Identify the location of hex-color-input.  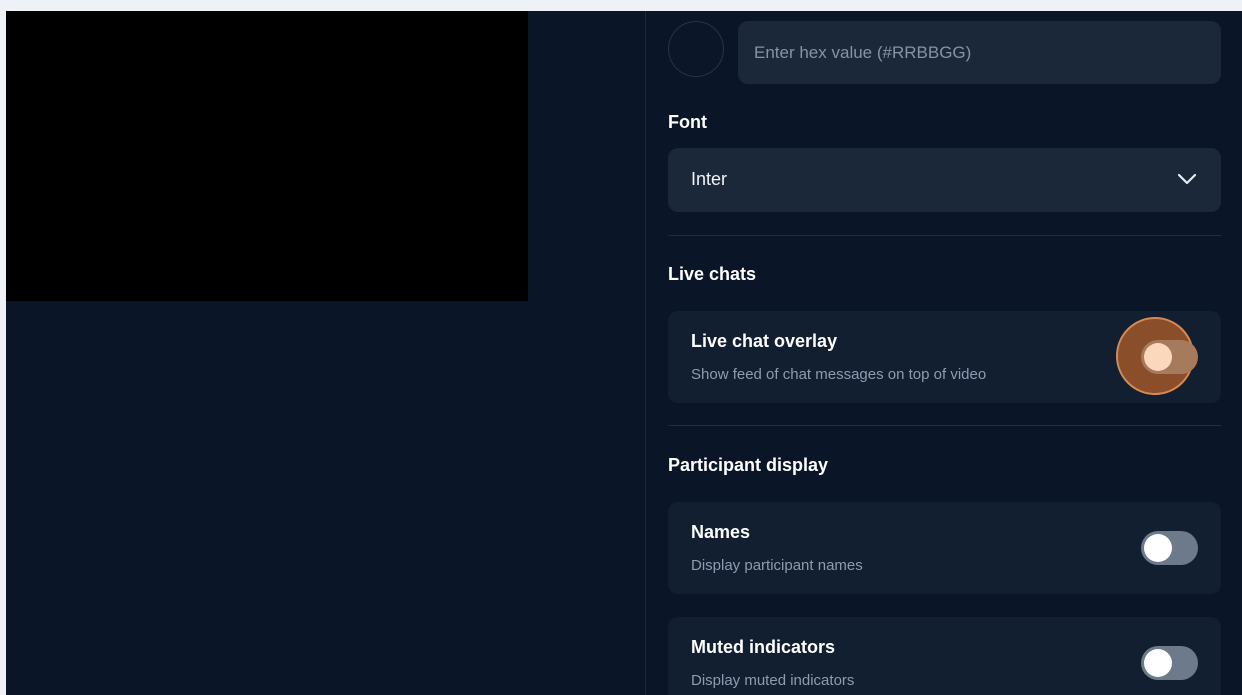
(979, 52).